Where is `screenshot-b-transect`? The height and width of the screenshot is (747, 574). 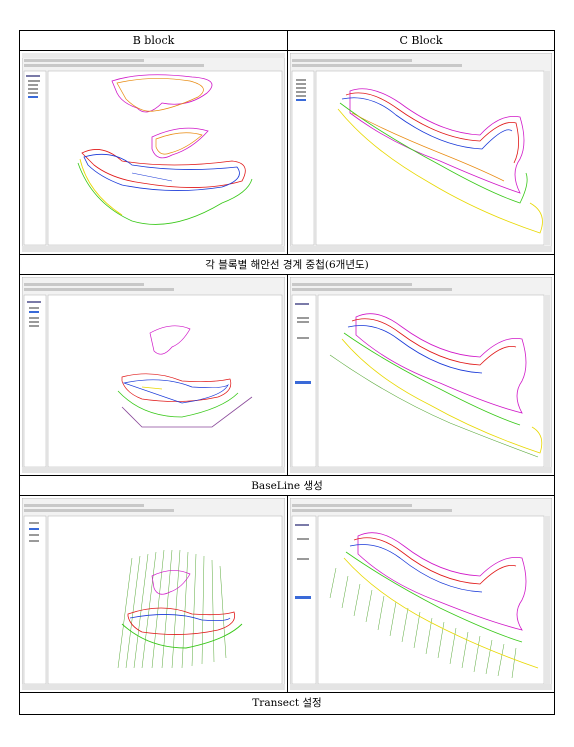 screenshot-b-transect is located at coordinates (153, 594).